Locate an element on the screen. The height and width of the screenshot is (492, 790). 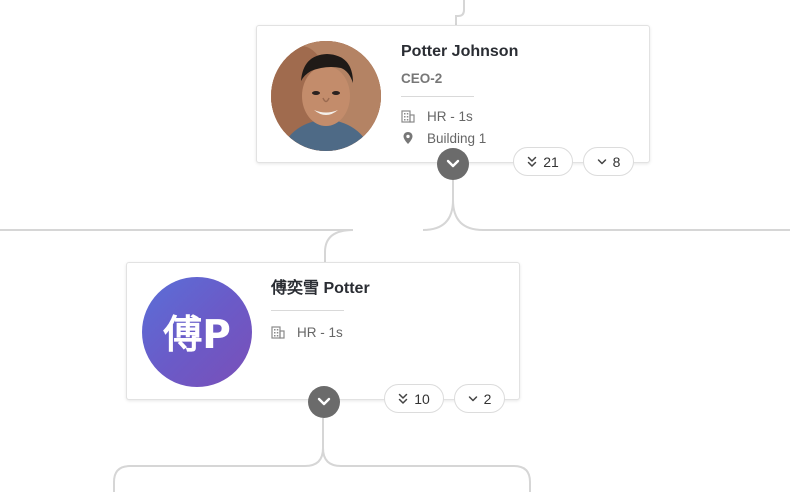
employee-name: Potter Johnson is located at coordinates (516, 52).